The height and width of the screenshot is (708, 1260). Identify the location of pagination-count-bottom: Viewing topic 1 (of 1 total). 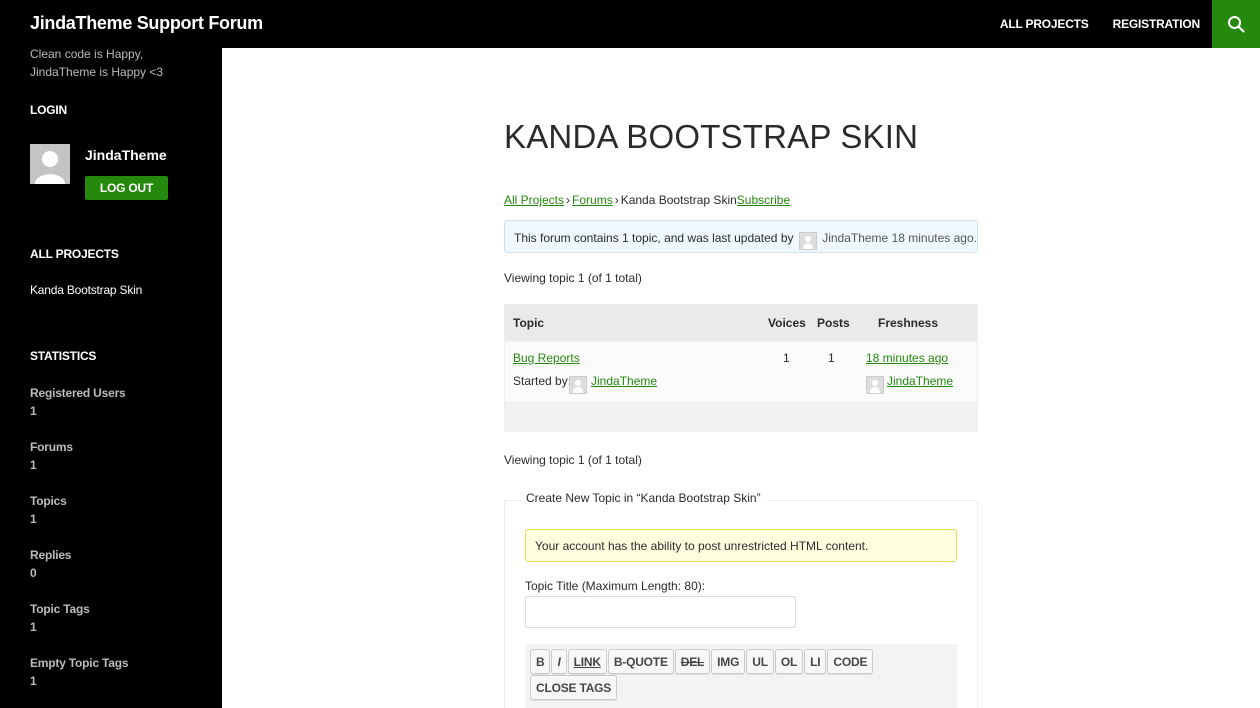
(573, 460).